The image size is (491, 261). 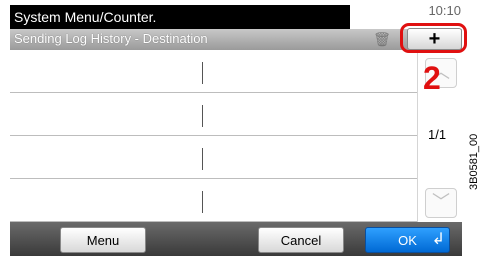 I want to click on bottom-toolbar: Menu Cancel OK ↲, so click(x=236, y=239).